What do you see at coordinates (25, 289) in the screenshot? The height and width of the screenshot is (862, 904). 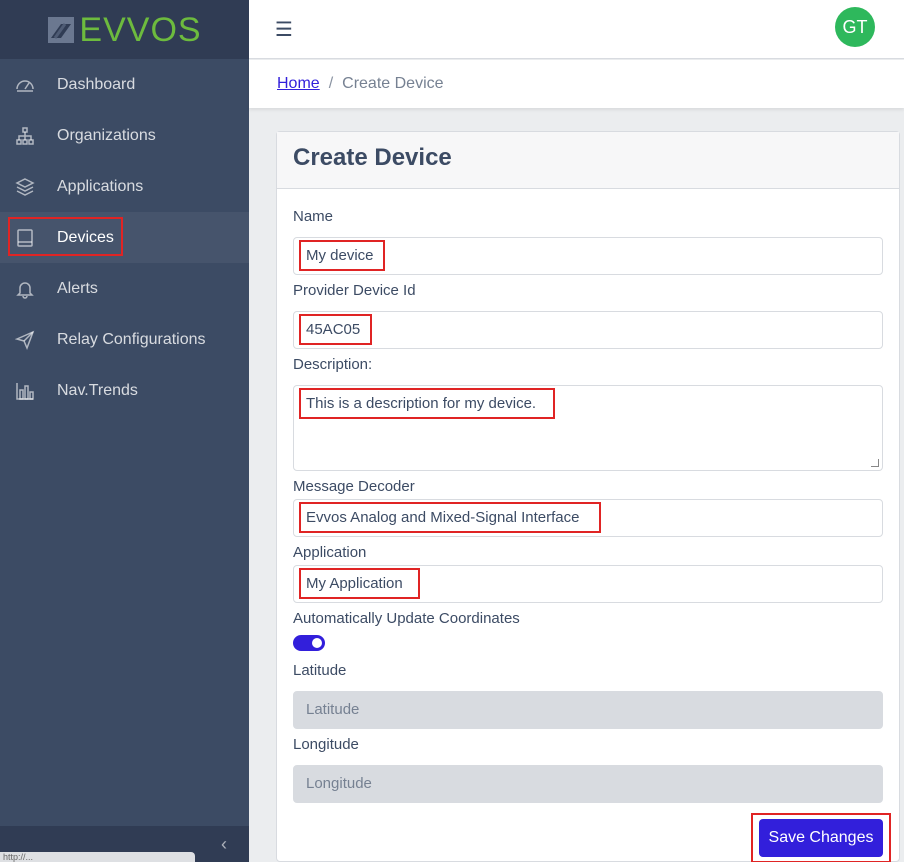 I see `bell-icon` at bounding box center [25, 289].